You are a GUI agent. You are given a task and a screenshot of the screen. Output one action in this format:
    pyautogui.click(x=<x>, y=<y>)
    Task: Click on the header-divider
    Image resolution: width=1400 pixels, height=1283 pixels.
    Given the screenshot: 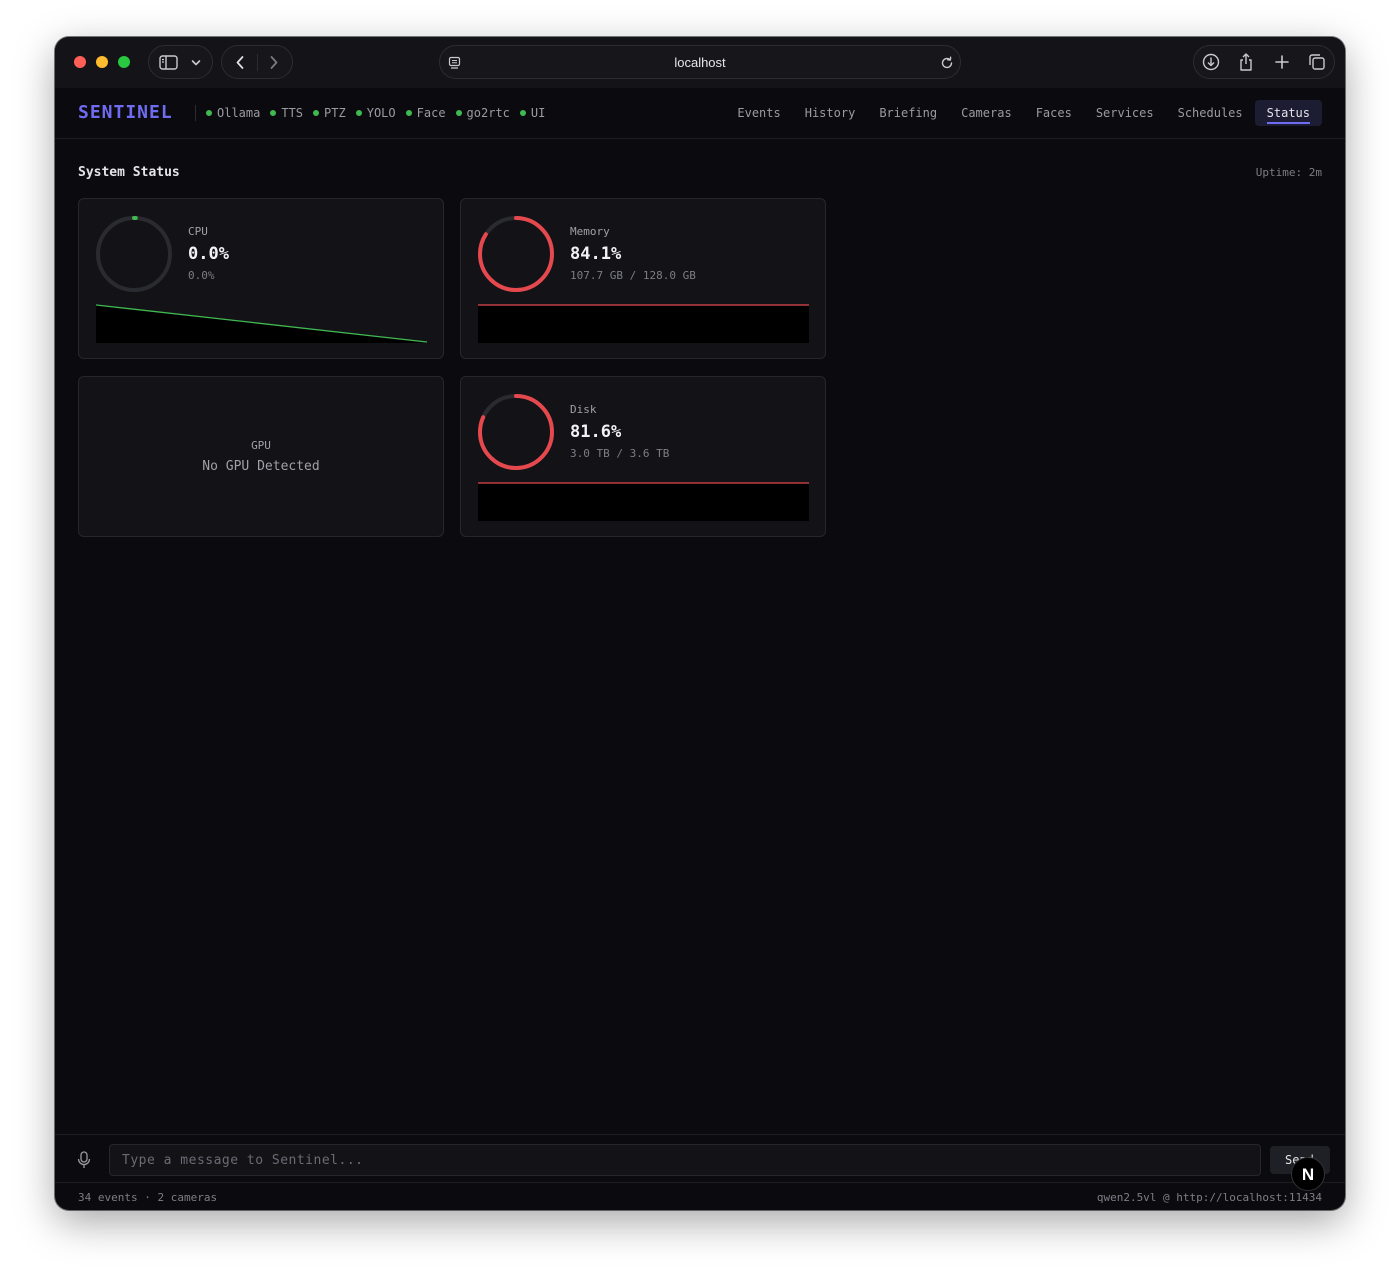 What is the action you would take?
    pyautogui.click(x=195, y=113)
    